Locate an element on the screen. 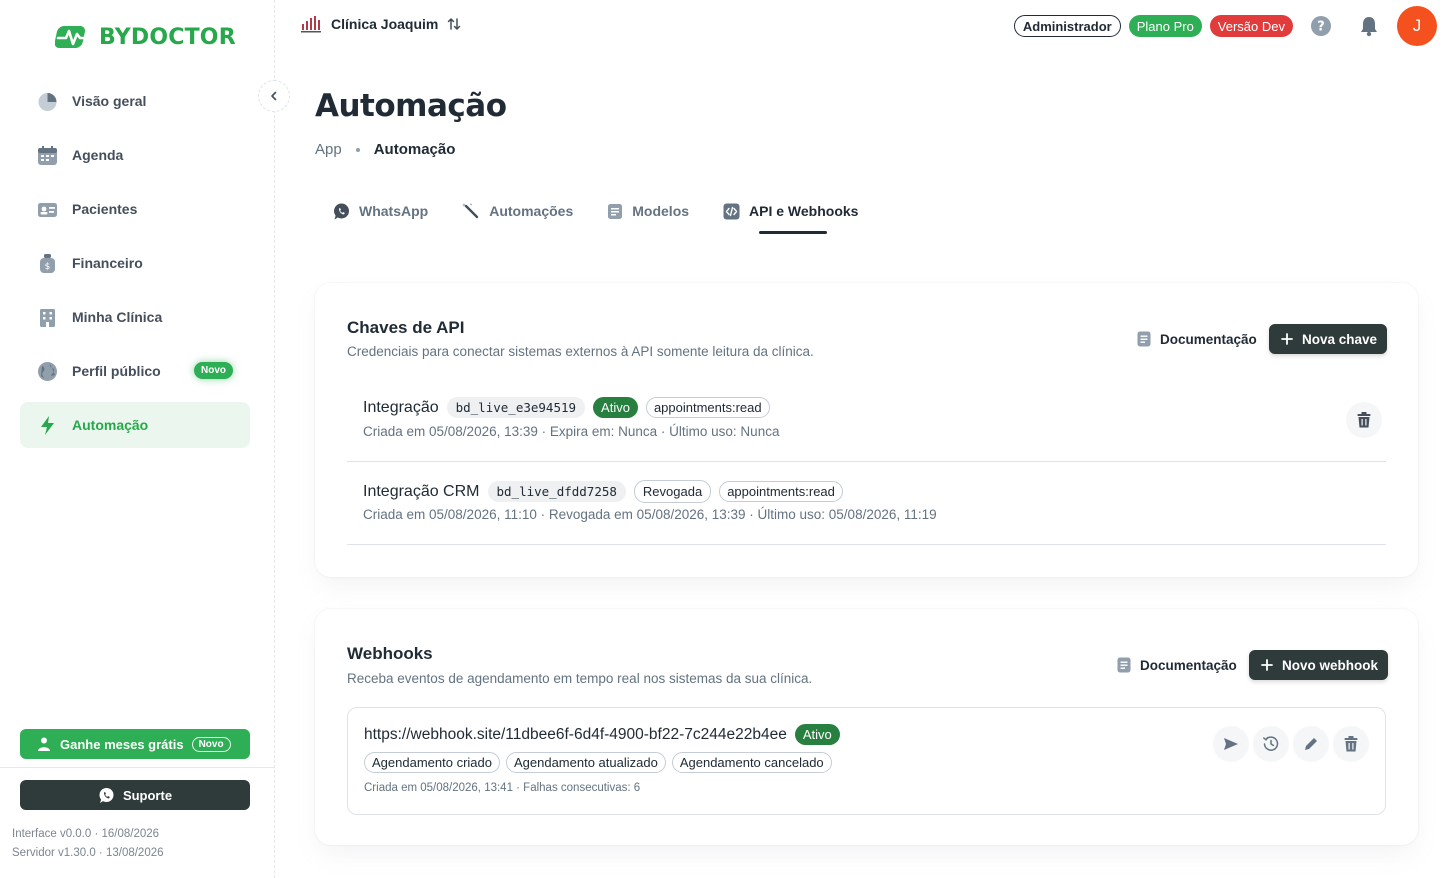 This screenshot has height=878, width=1455. clinic-name: Clínica Joaquim is located at coordinates (385, 24).